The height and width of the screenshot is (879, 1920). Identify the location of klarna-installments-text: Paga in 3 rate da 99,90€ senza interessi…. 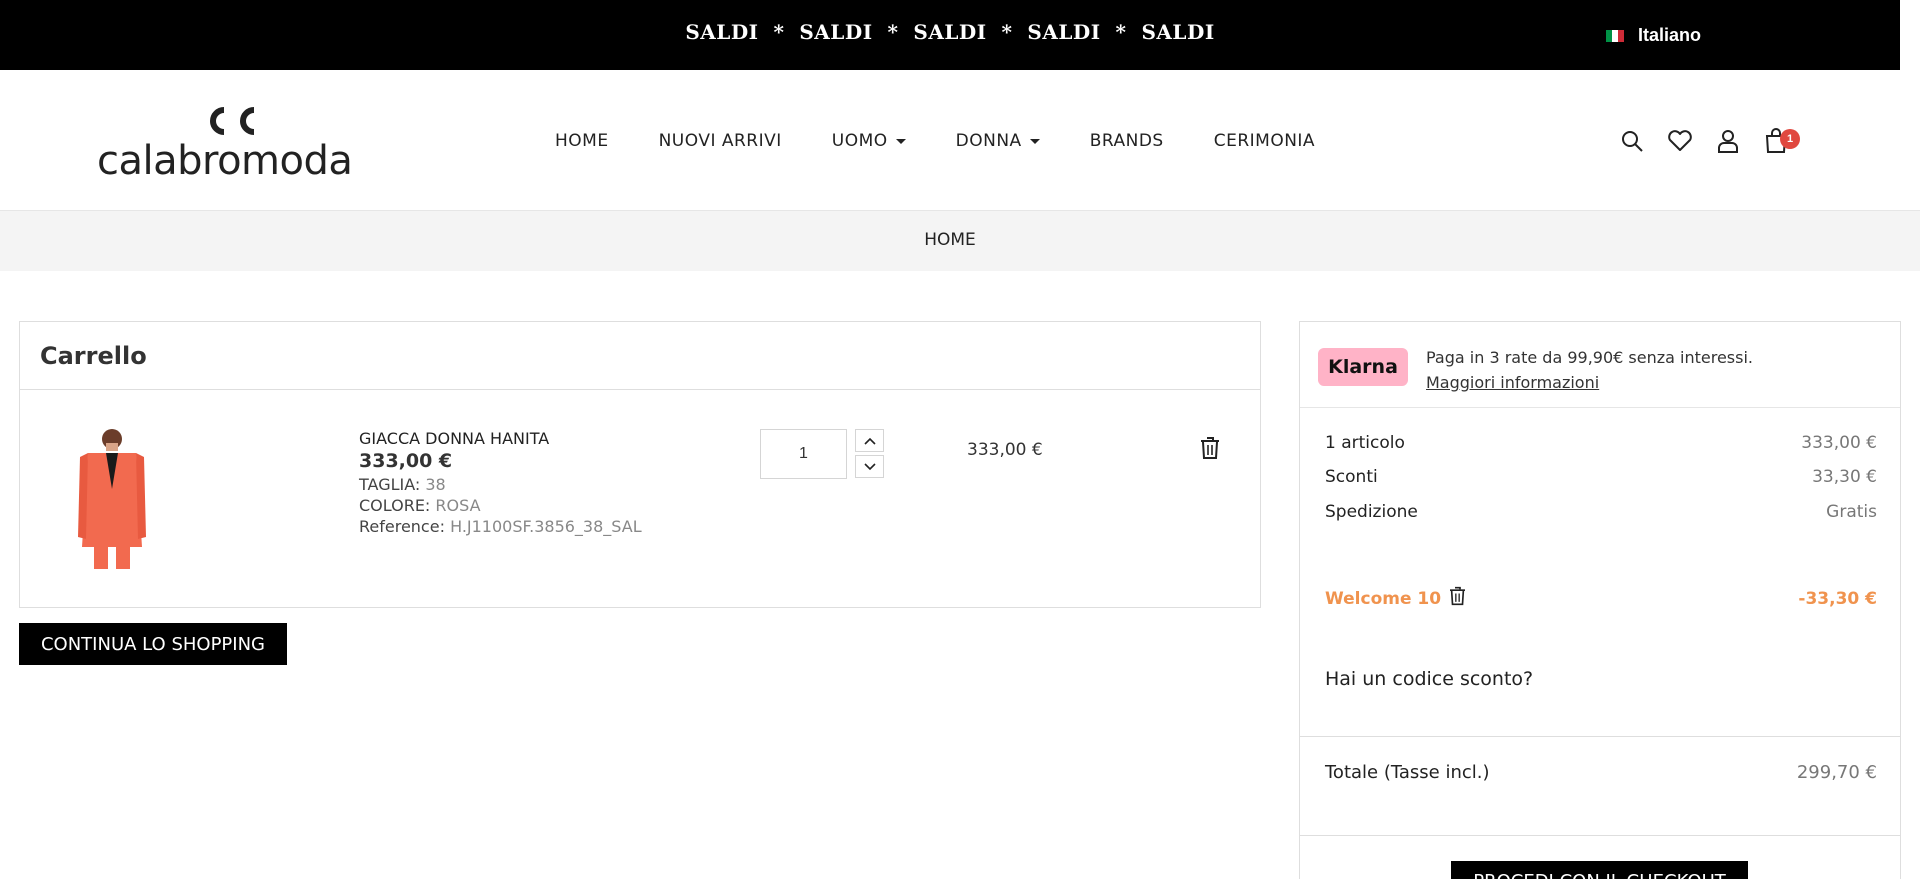
(1590, 357).